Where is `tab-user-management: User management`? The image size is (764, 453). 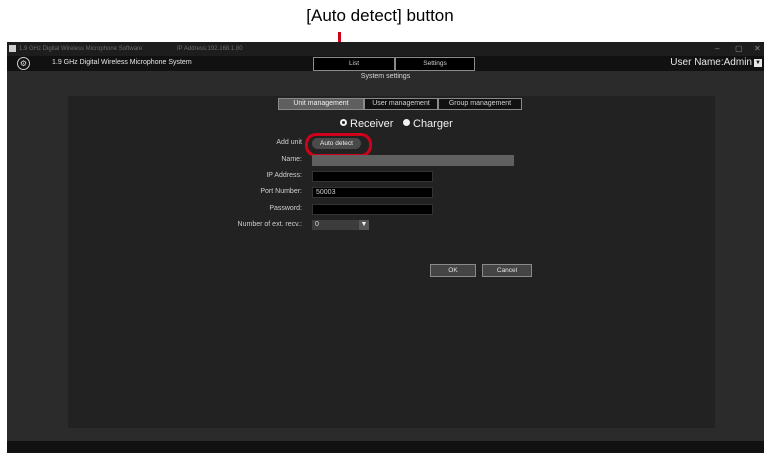
tab-user-management: User management is located at coordinates (401, 104).